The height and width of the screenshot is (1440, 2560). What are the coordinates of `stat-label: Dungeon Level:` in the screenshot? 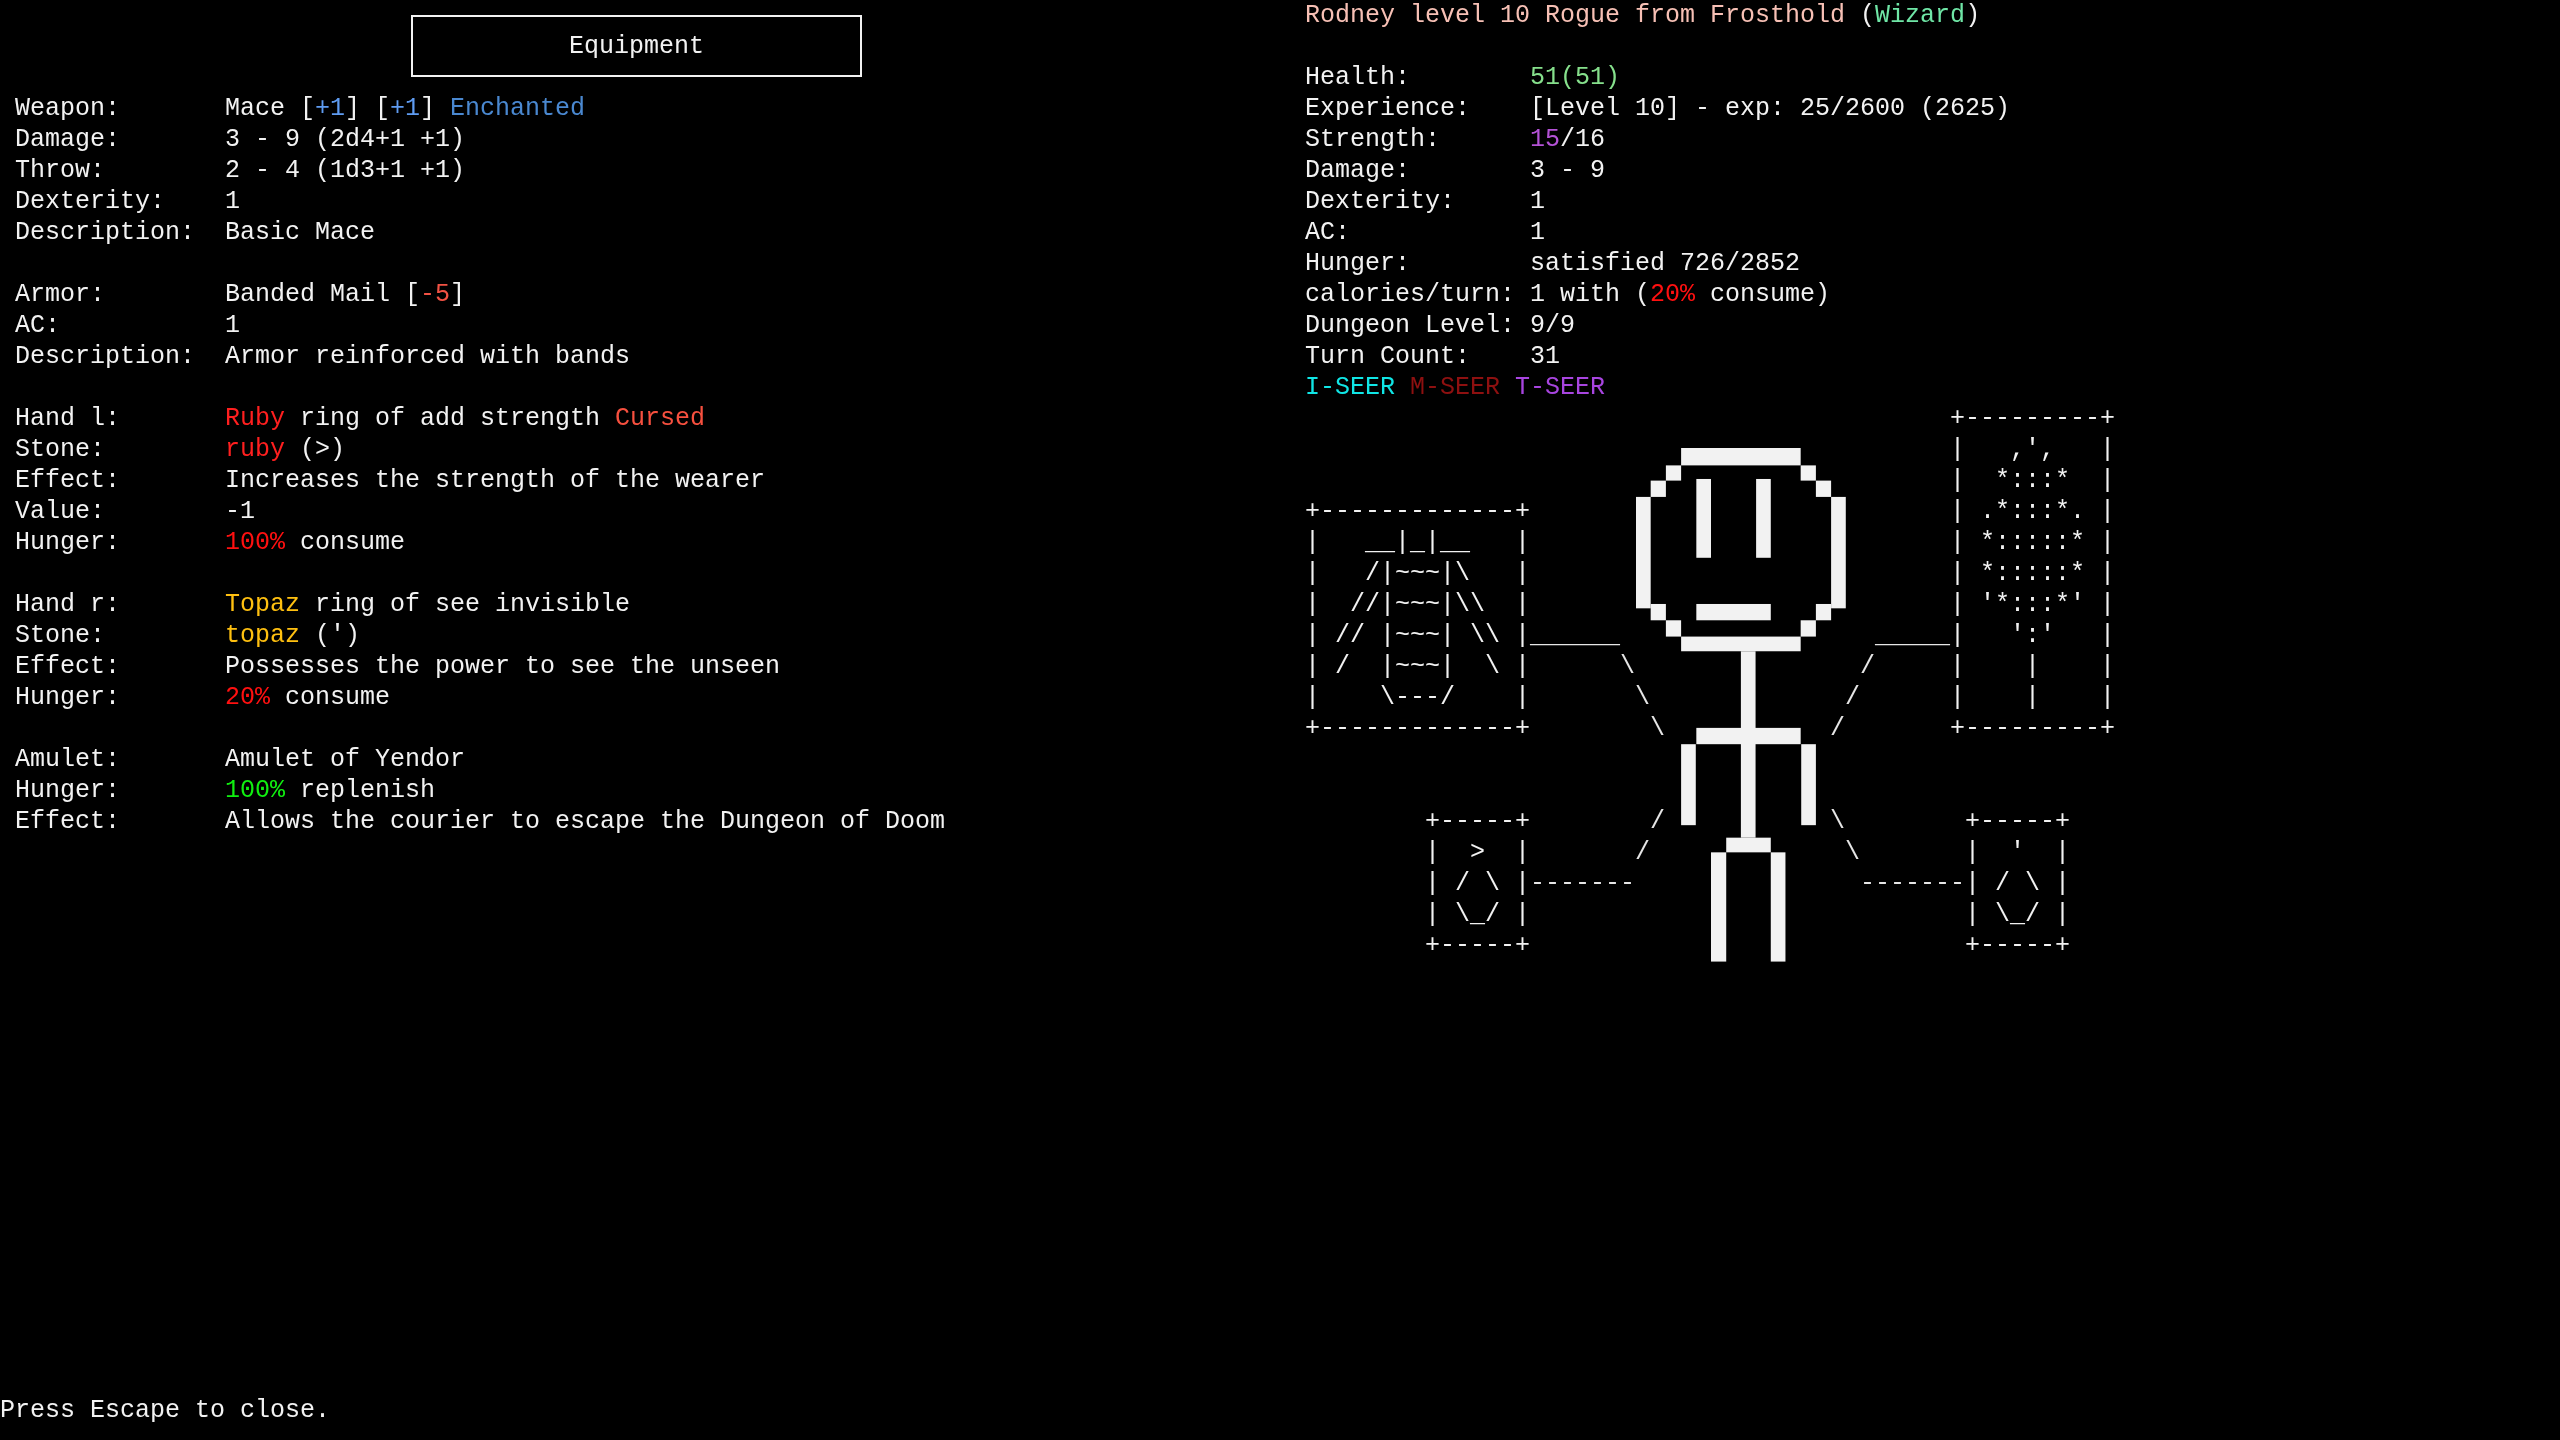 It's located at (1411, 325).